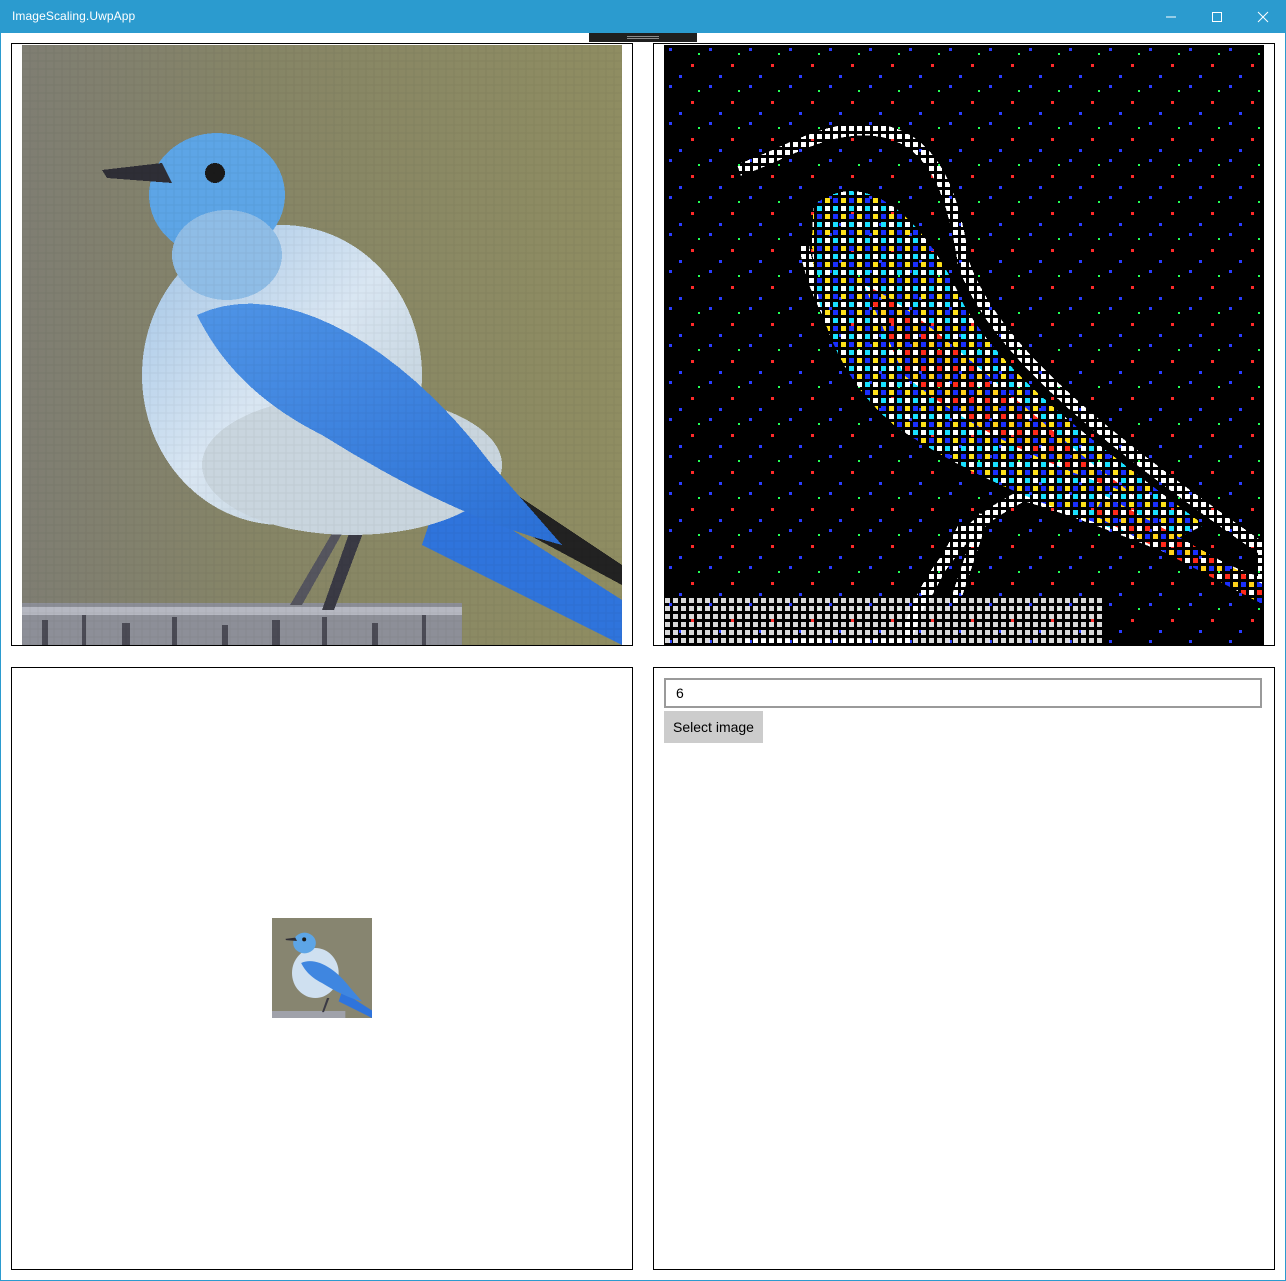 This screenshot has width=1286, height=1281. Describe the element at coordinates (74, 16) in the screenshot. I see `window-title: ImageScaling.UwpApp` at that location.